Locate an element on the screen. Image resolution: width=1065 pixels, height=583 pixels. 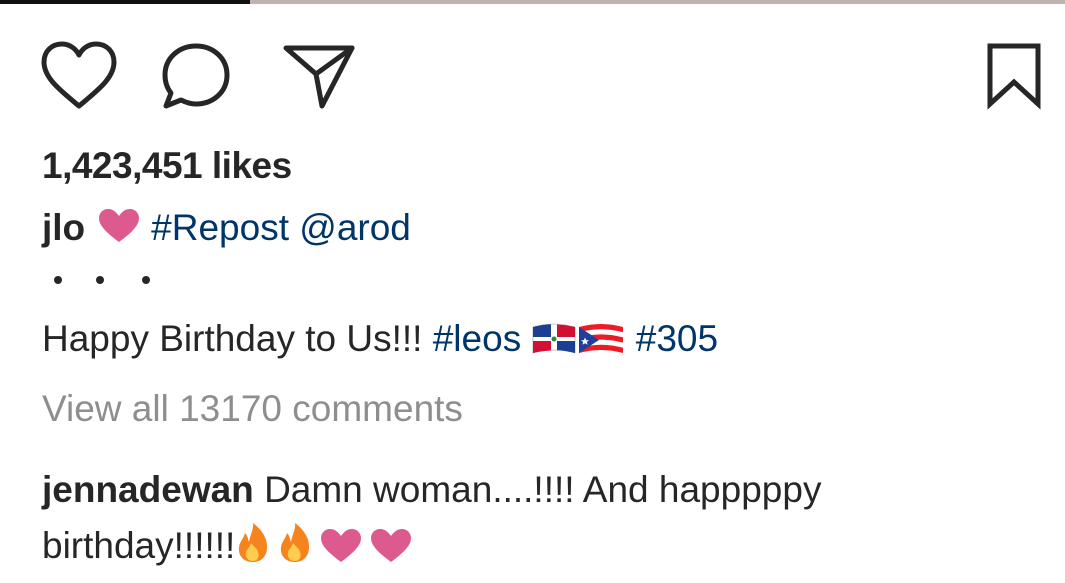
hashtag-leos: #leos is located at coordinates (477, 338).